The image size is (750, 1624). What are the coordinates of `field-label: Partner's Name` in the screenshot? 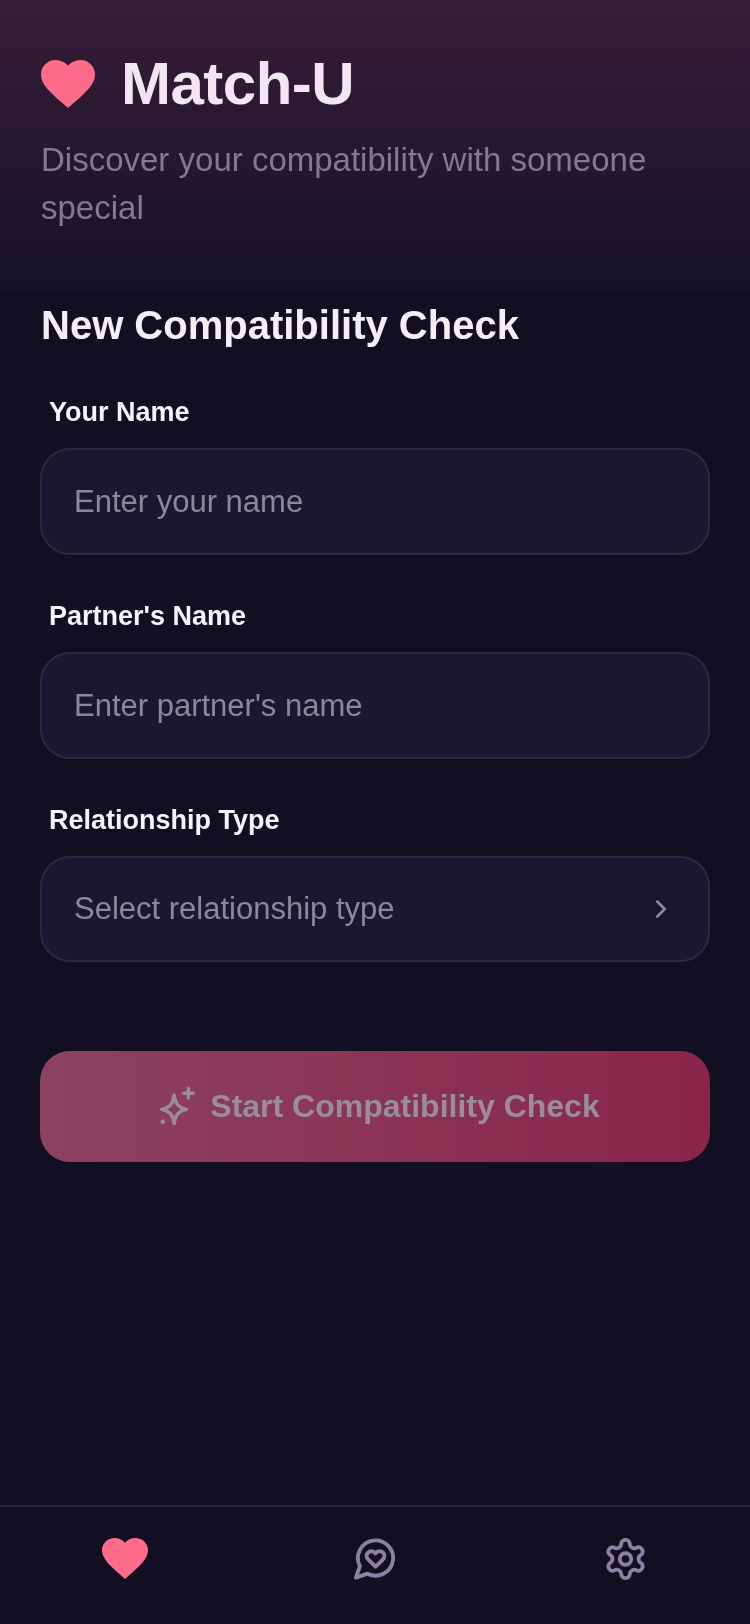 It's located at (147, 616).